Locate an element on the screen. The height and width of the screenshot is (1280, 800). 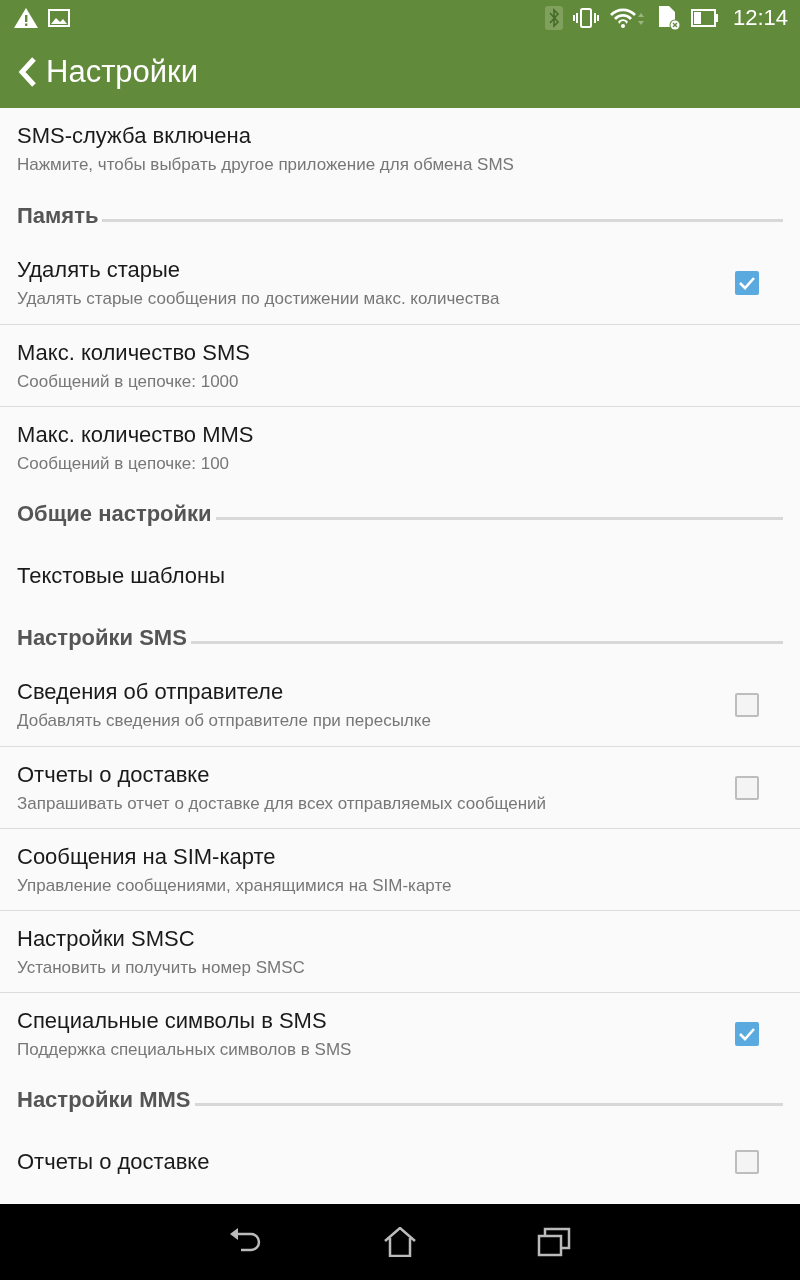
settings-item: Сведения об отправителе Добавлять сведения об отправителе при пересылке is located at coordinates (400, 705).